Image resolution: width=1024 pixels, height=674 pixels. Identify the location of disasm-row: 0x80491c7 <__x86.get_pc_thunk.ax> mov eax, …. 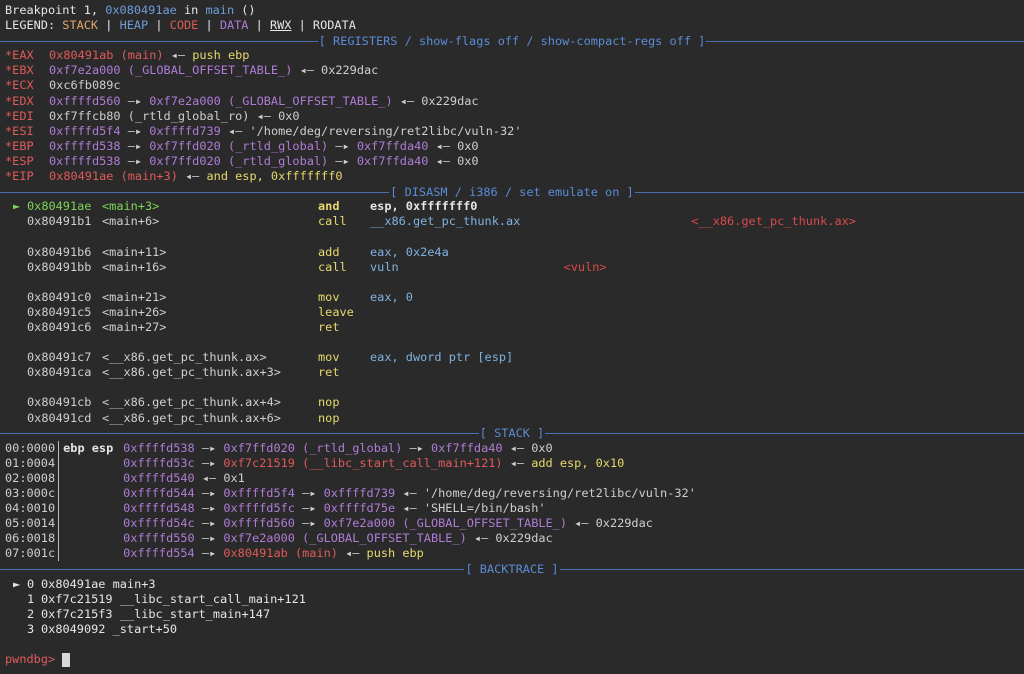
(514, 357).